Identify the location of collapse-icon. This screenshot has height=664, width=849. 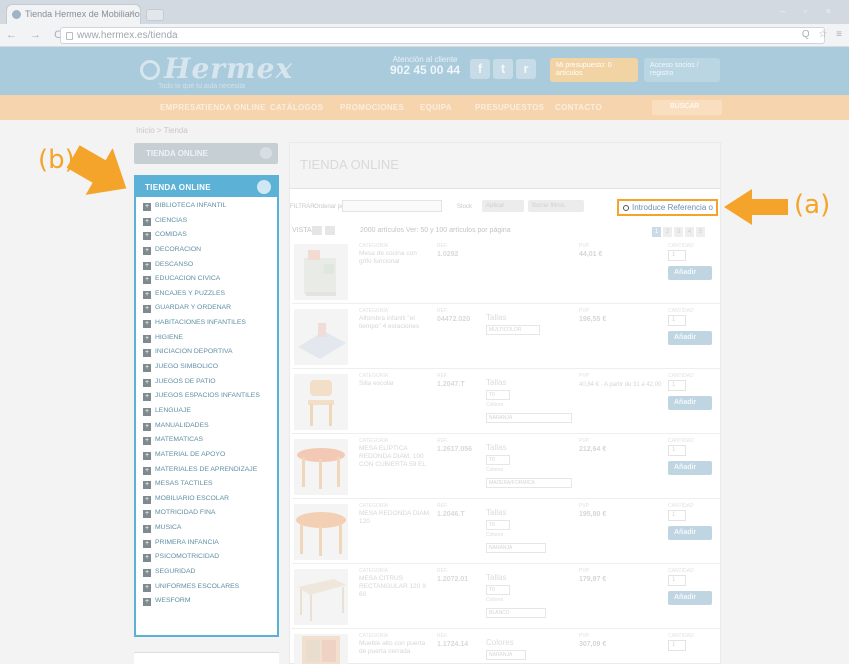
(264, 187).